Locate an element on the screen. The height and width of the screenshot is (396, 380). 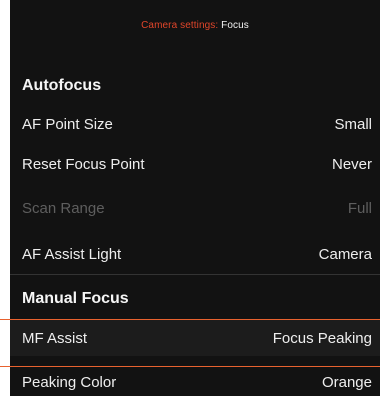
setting-value: Focus Peaking is located at coordinates (322, 338).